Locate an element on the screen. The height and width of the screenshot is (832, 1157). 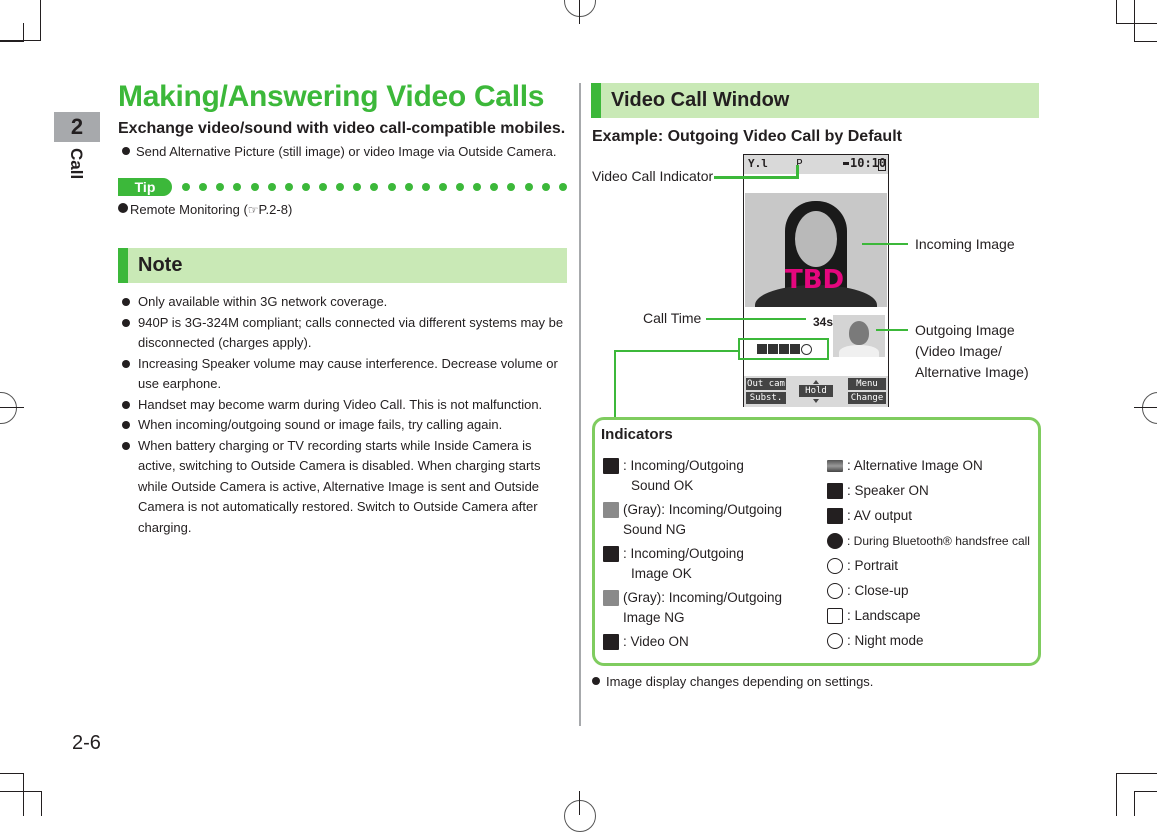
indicator-entry: : Alternative Image ON is located at coordinates (932, 466).